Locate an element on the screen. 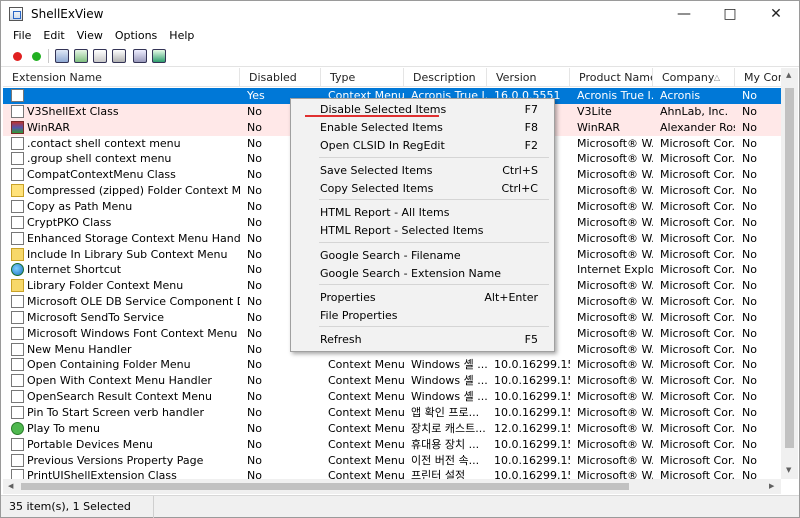  save-button is located at coordinates (62, 56).